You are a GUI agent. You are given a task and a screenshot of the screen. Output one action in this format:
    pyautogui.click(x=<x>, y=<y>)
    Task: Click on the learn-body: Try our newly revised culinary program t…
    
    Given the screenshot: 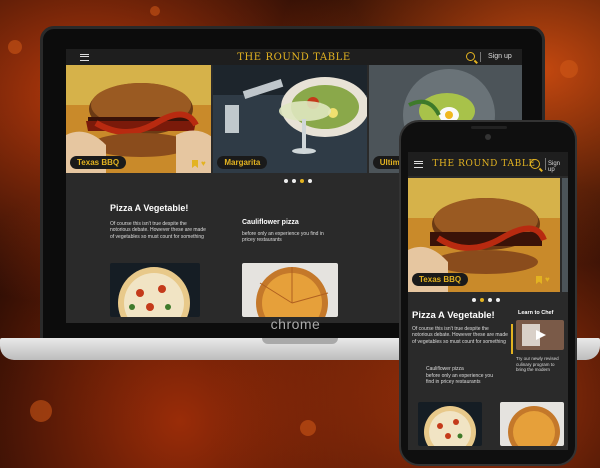 What is the action you would take?
    pyautogui.click(x=537, y=364)
    